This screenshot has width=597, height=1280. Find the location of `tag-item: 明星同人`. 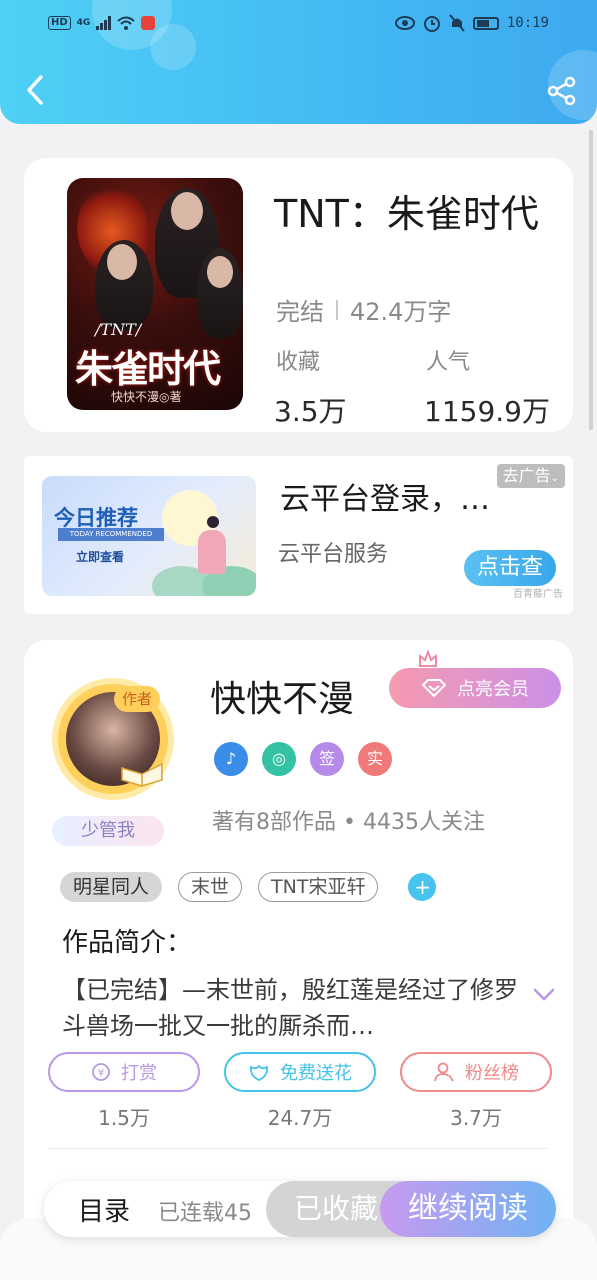

tag-item: 明星同人 is located at coordinates (111, 887).